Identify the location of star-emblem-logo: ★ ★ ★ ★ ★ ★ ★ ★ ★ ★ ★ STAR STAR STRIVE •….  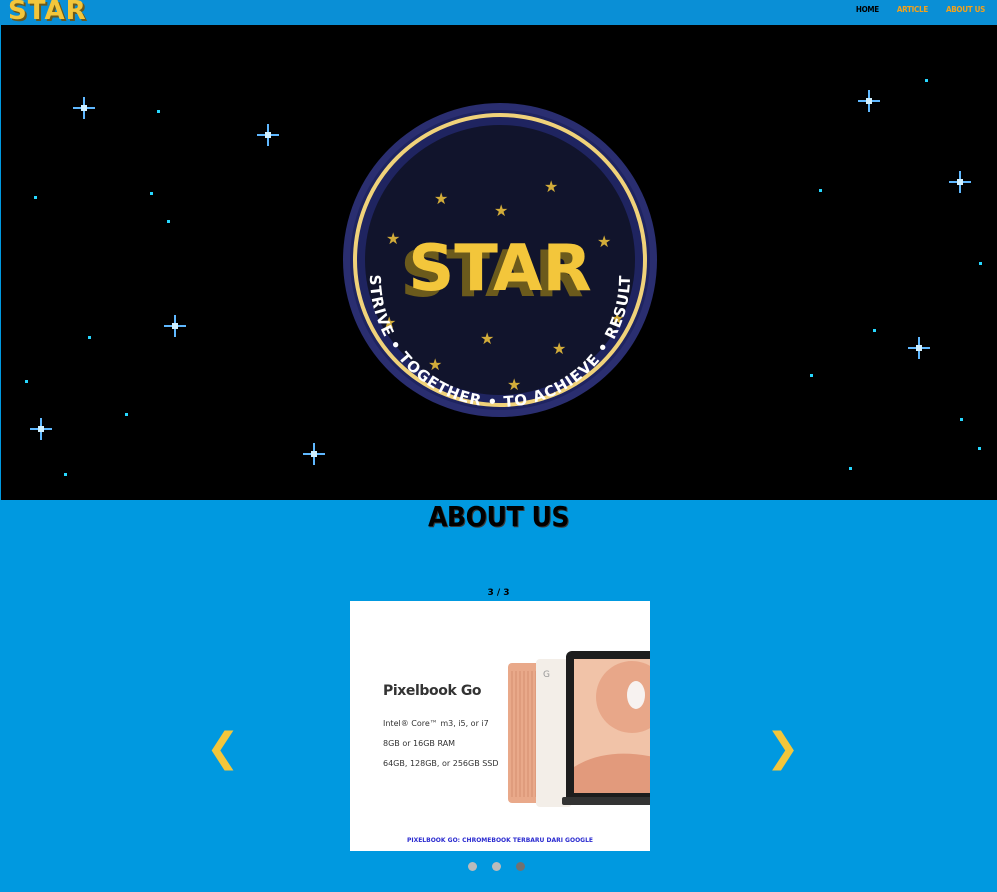
(500, 260).